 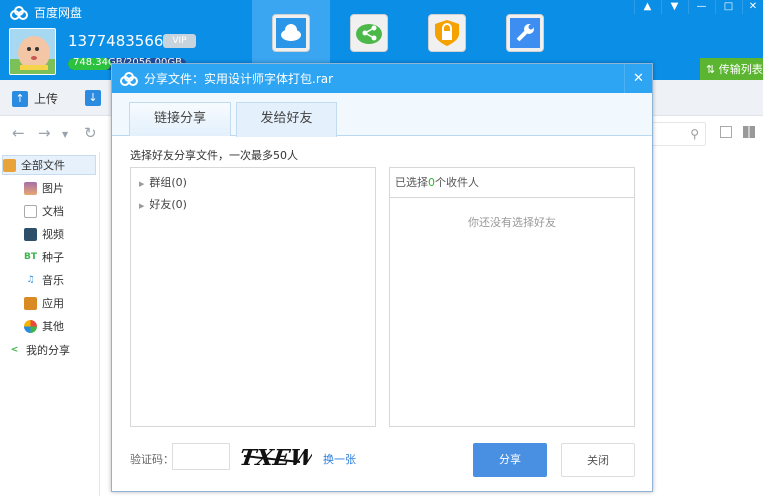 I want to click on upload-icon: ↑, so click(x=20, y=98).